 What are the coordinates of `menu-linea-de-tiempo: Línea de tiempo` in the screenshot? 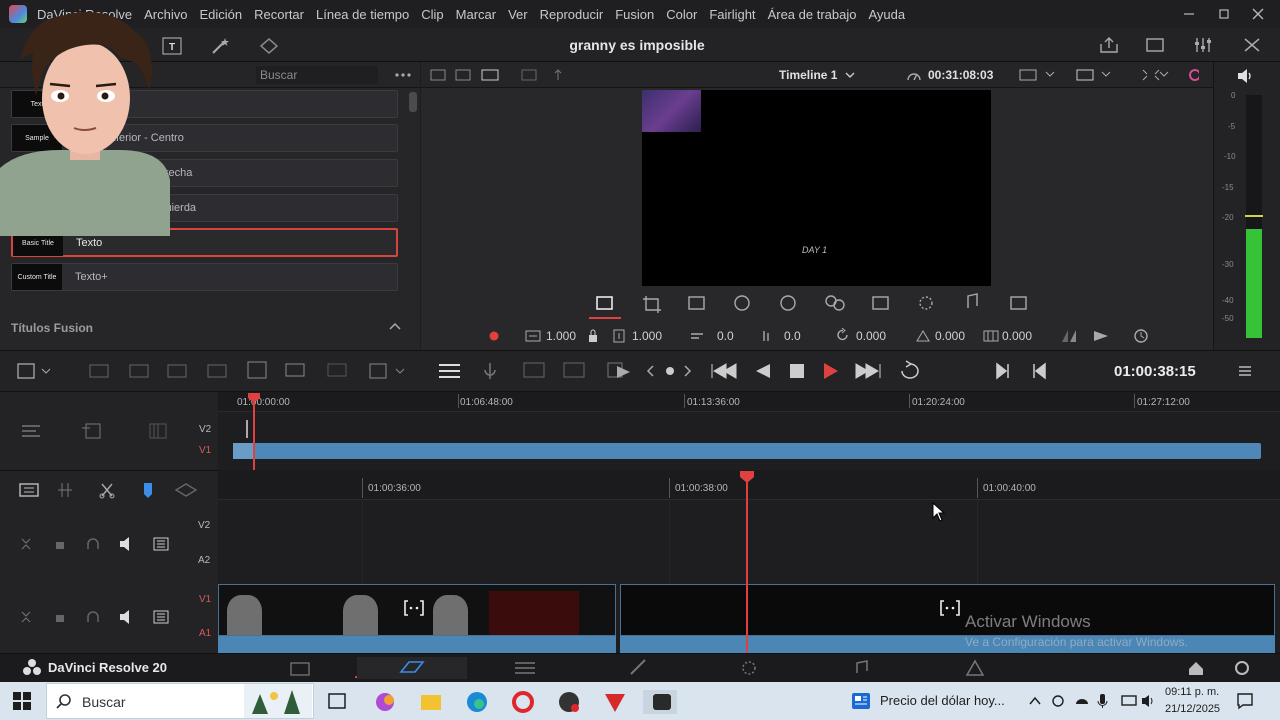 It's located at (362, 14).